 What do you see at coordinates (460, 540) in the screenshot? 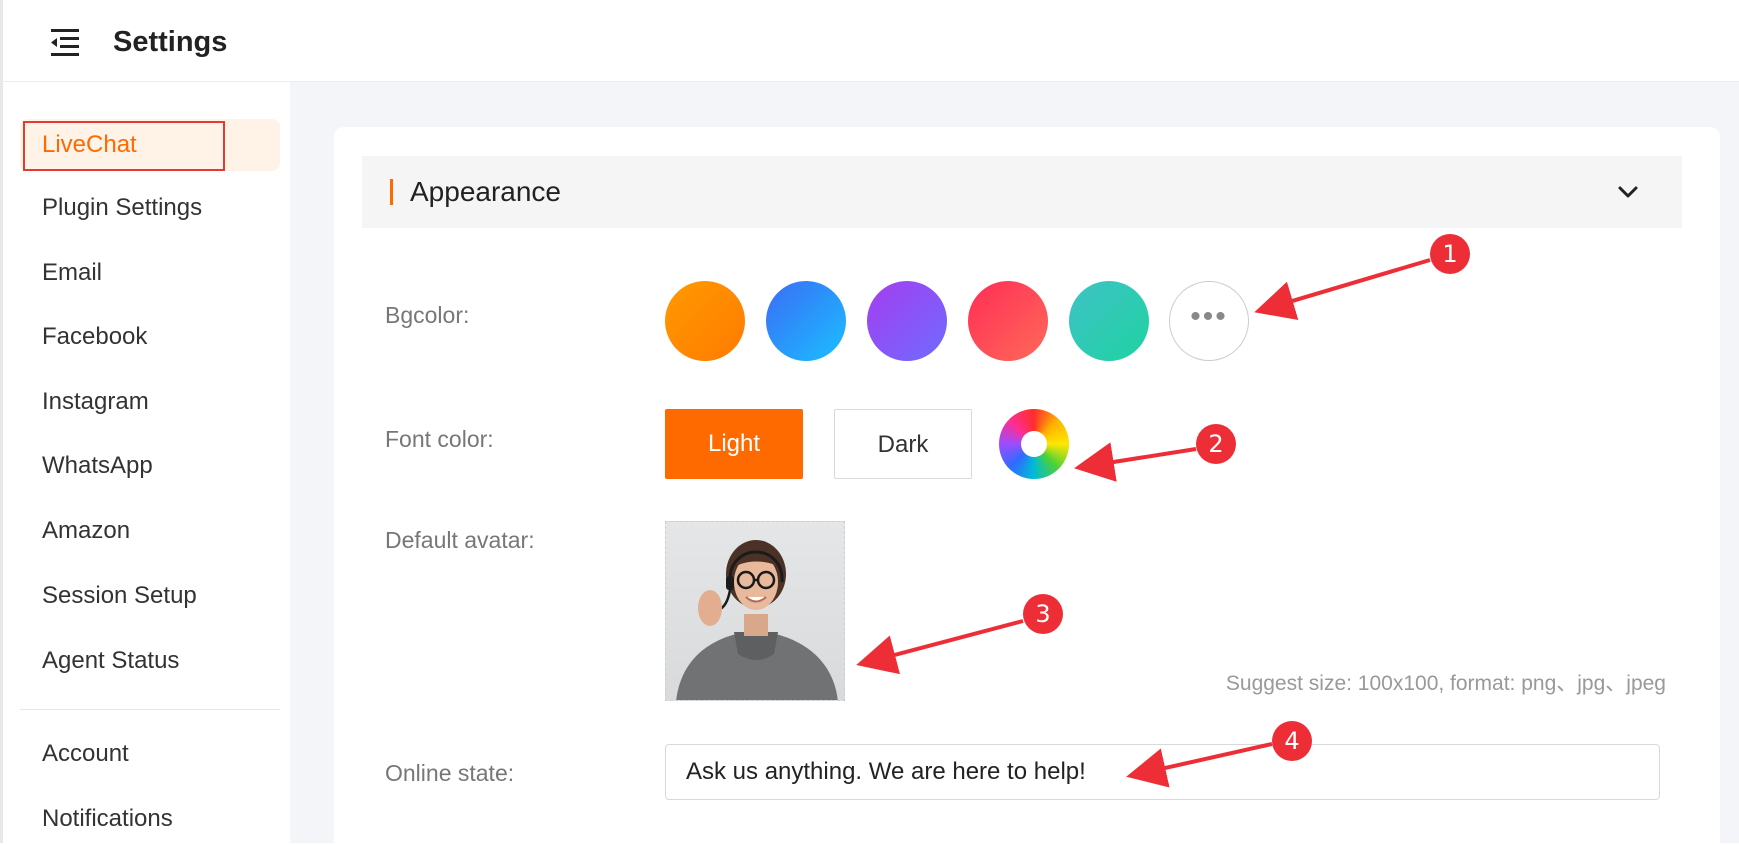
I see `default-avatar-label: Default avatar:` at bounding box center [460, 540].